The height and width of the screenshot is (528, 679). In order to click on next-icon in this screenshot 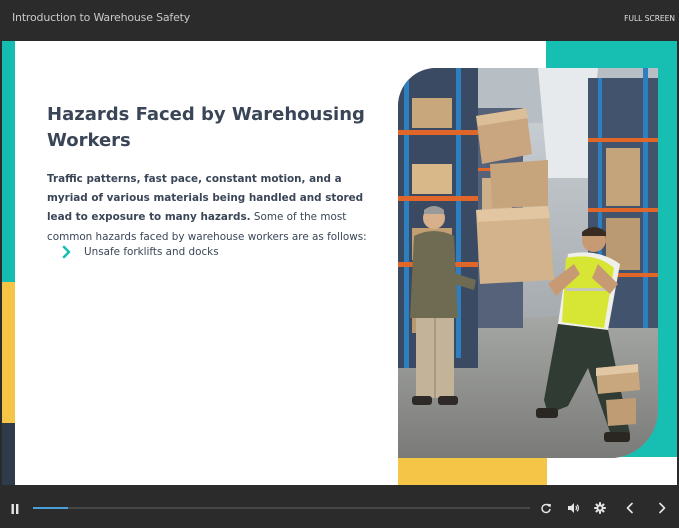, I will do `click(662, 508)`.